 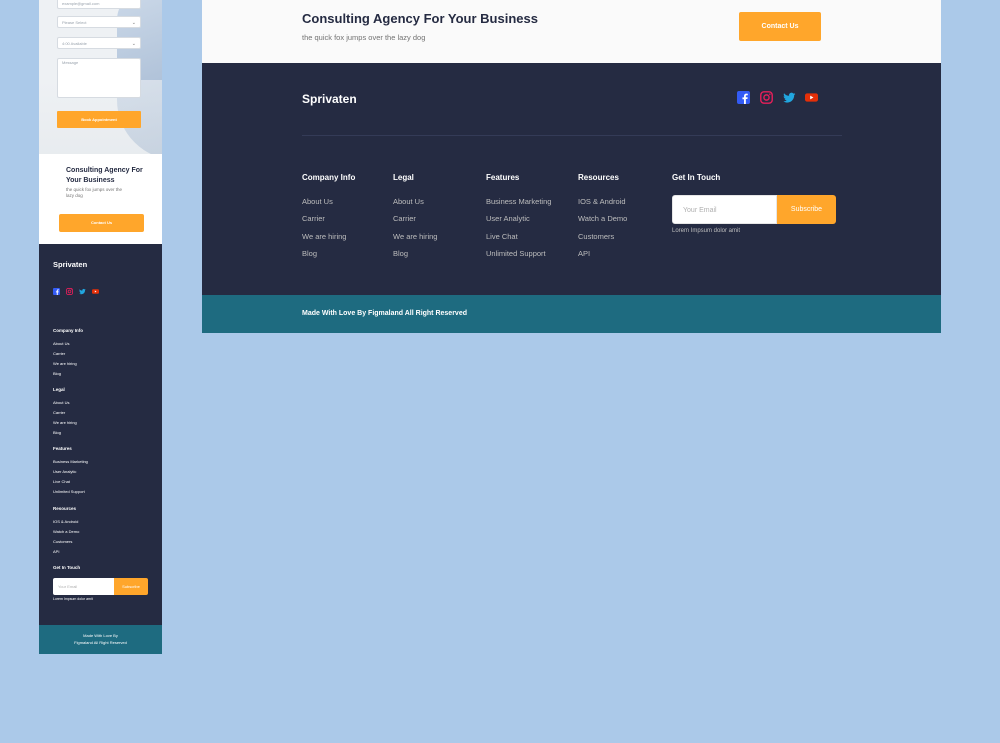 What do you see at coordinates (780, 26) in the screenshot?
I see `desktop-contact-button: Contact Us` at bounding box center [780, 26].